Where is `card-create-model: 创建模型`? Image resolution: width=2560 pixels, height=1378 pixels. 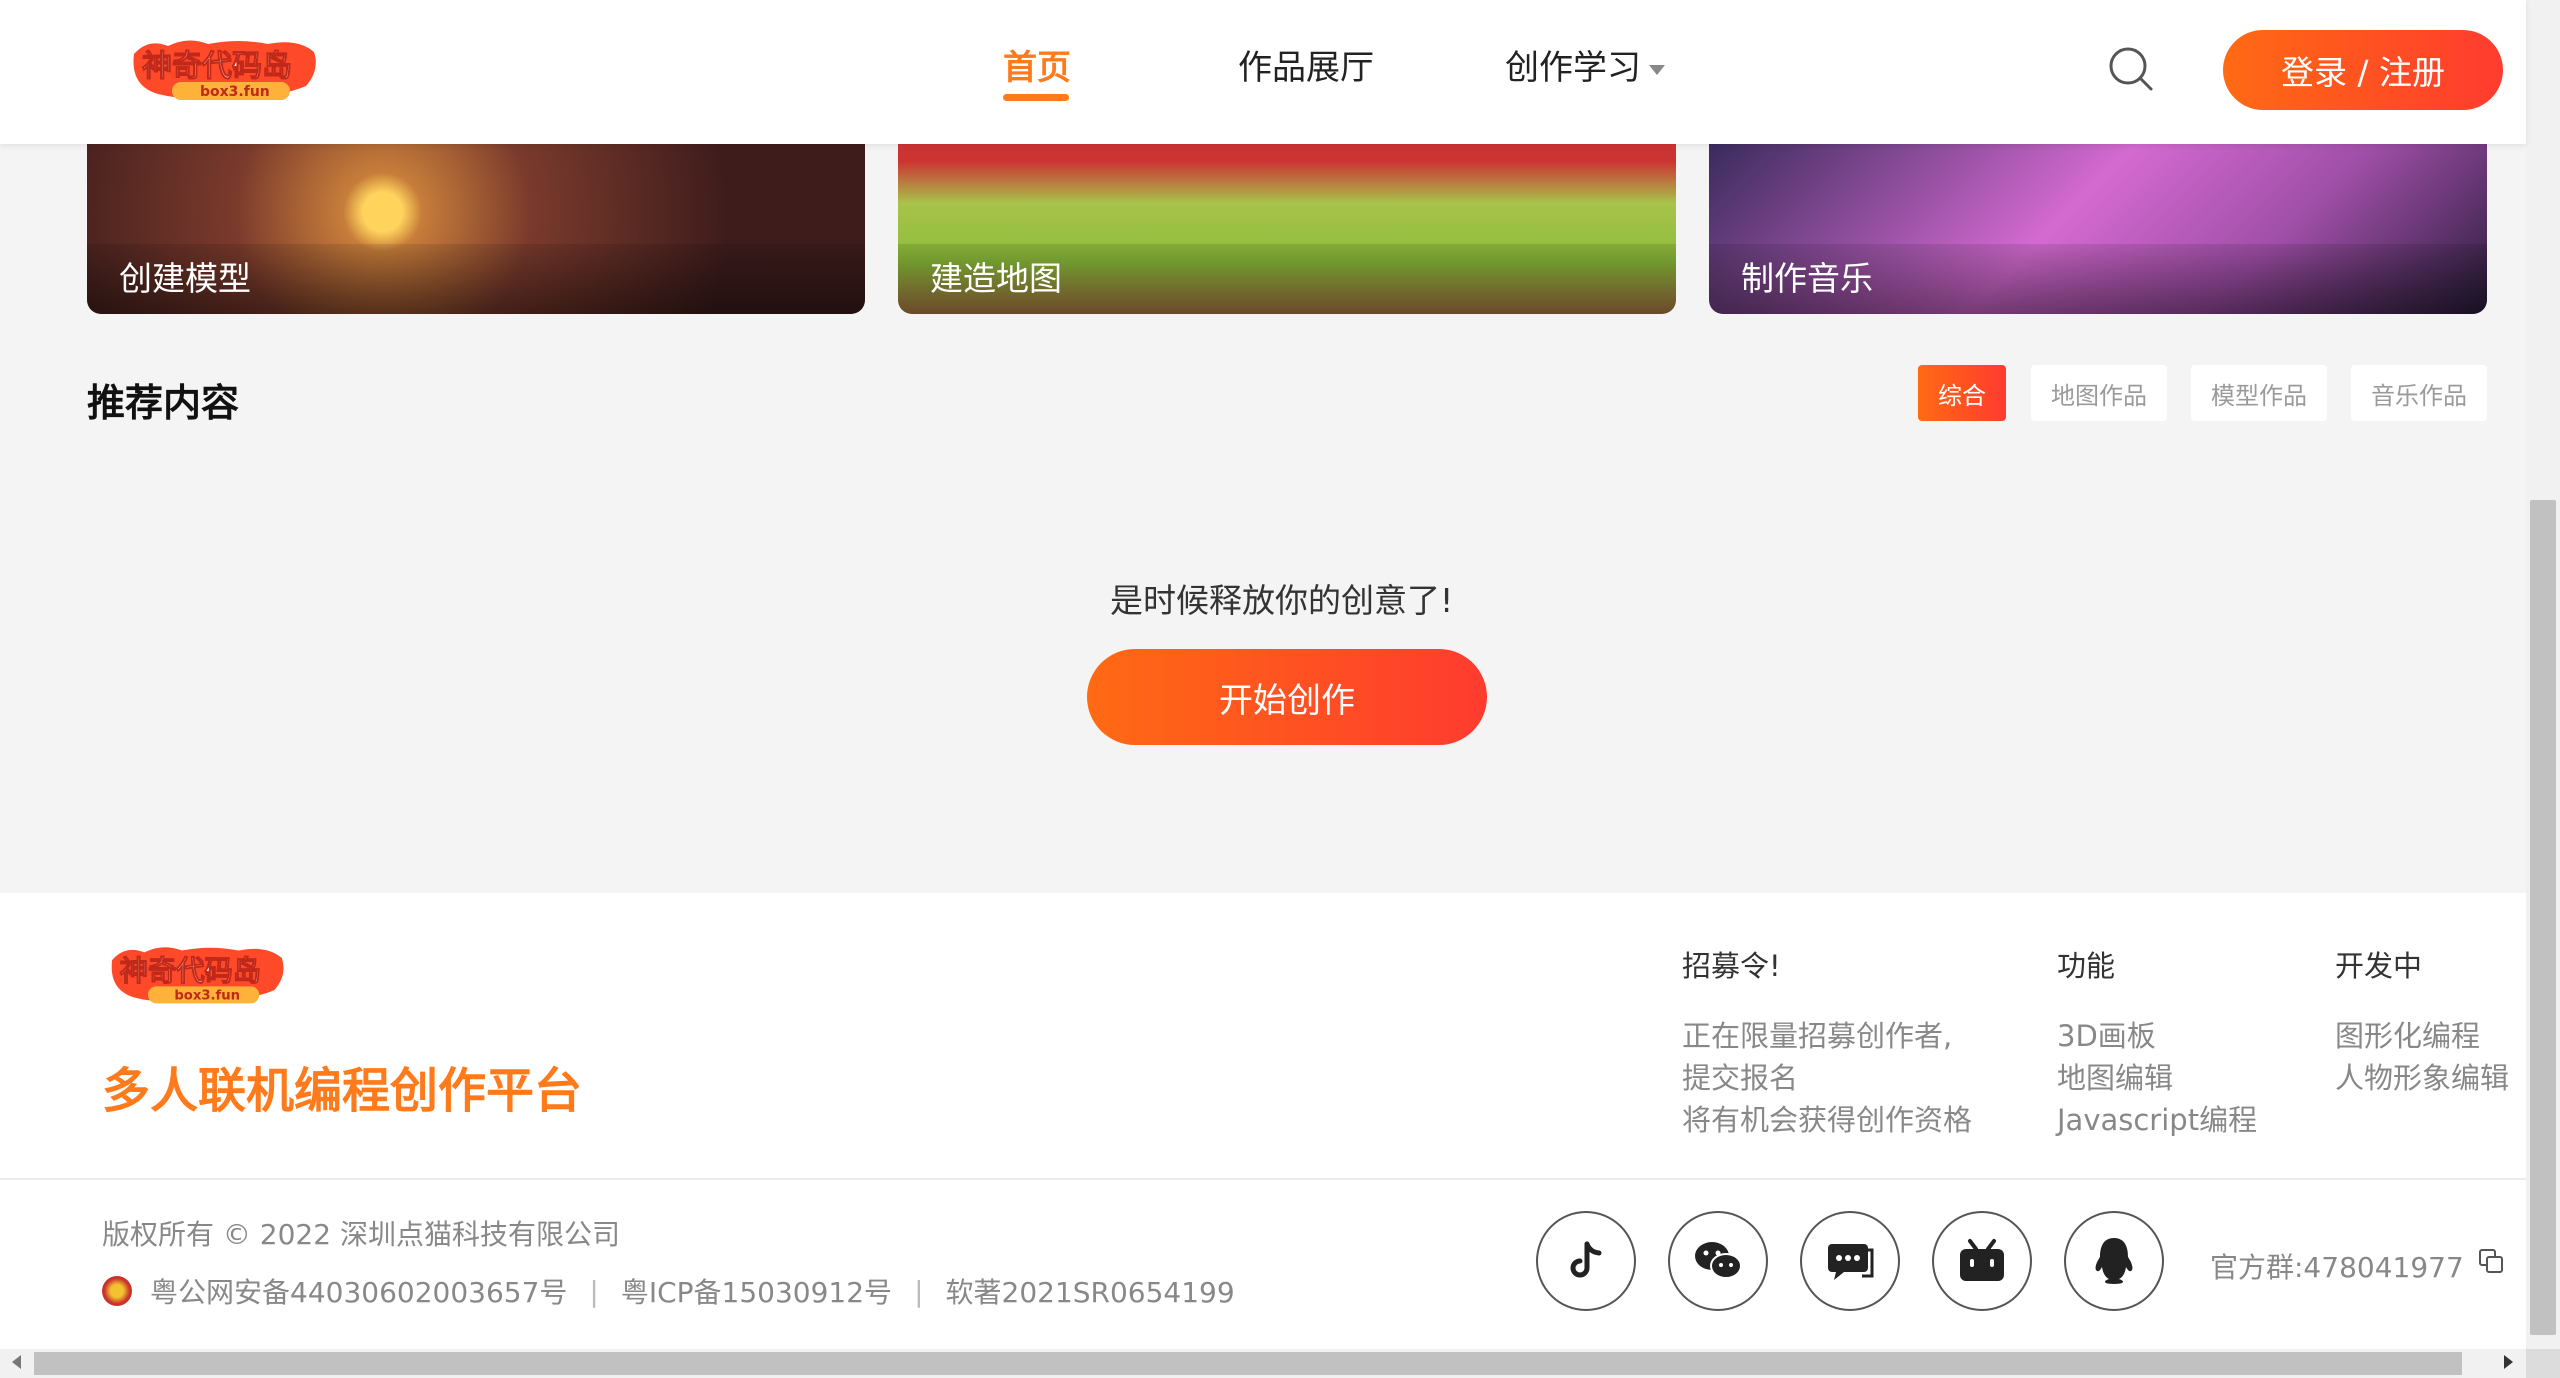
card-create-model: 创建模型 is located at coordinates (476, 229).